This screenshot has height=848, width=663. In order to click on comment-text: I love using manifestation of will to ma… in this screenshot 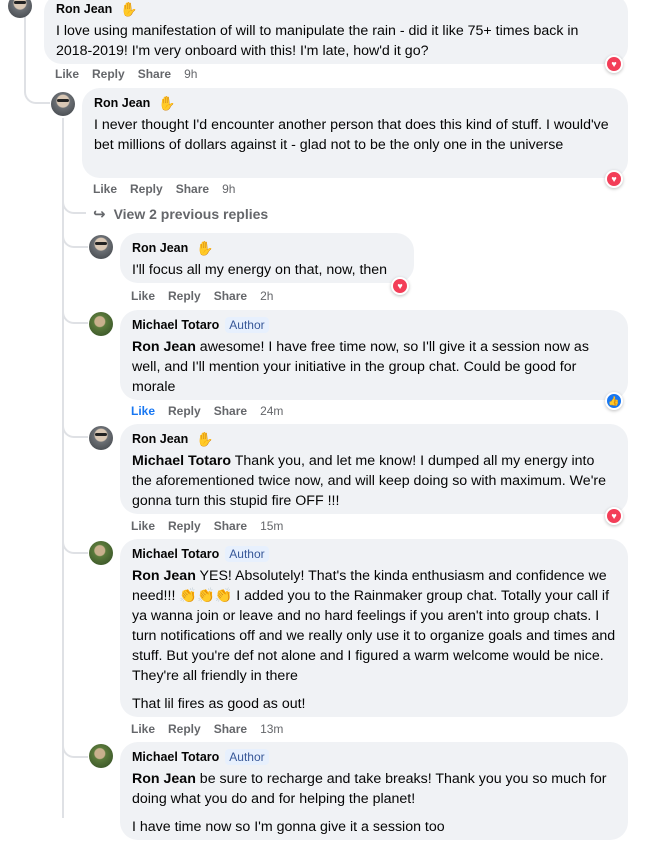, I will do `click(317, 41)`.